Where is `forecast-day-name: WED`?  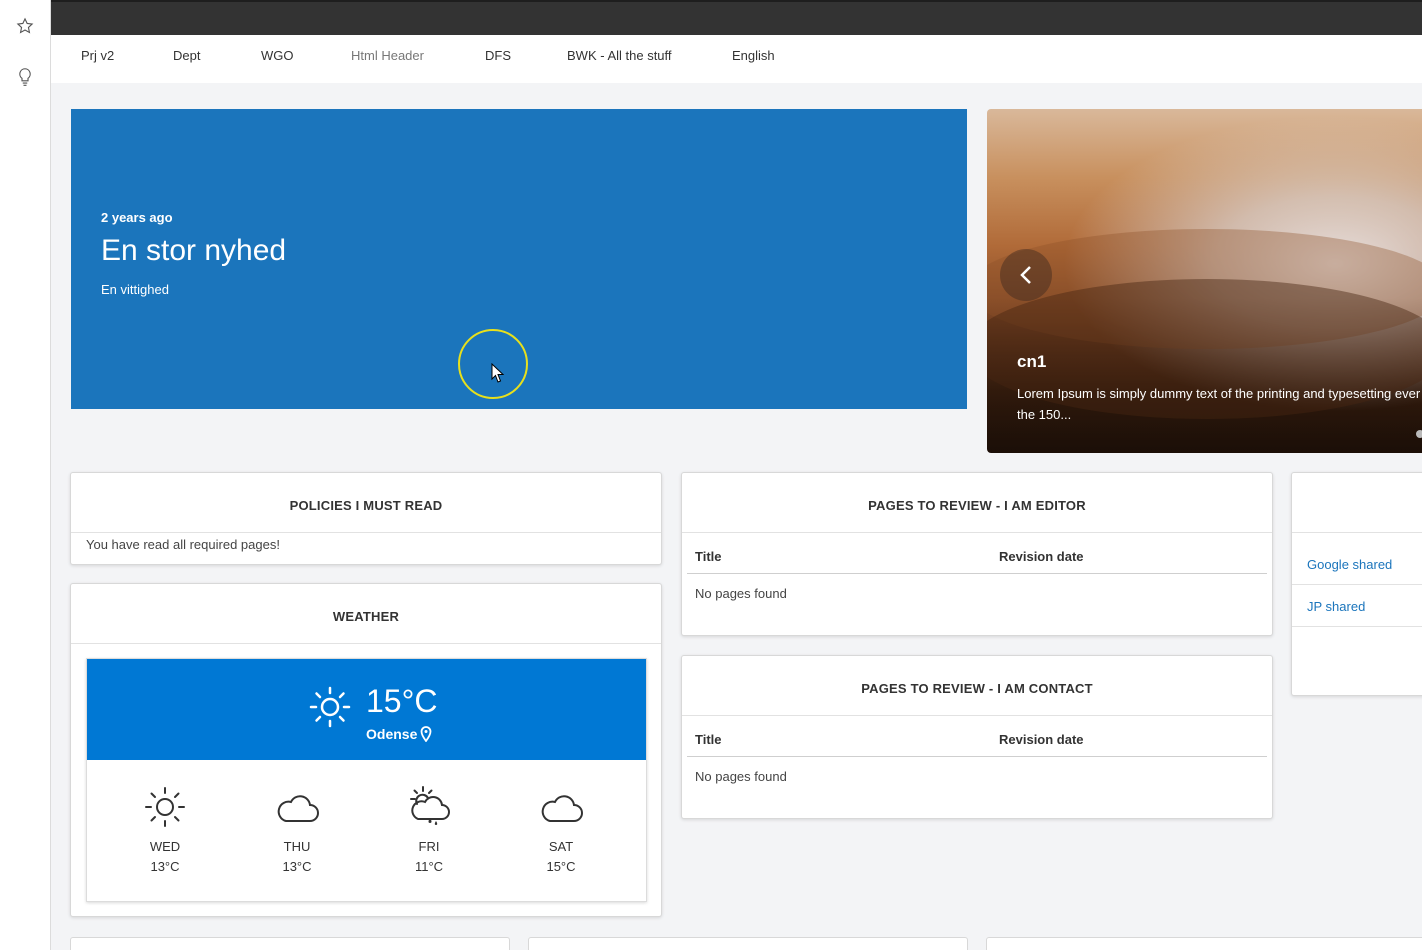 forecast-day-name: WED is located at coordinates (165, 846).